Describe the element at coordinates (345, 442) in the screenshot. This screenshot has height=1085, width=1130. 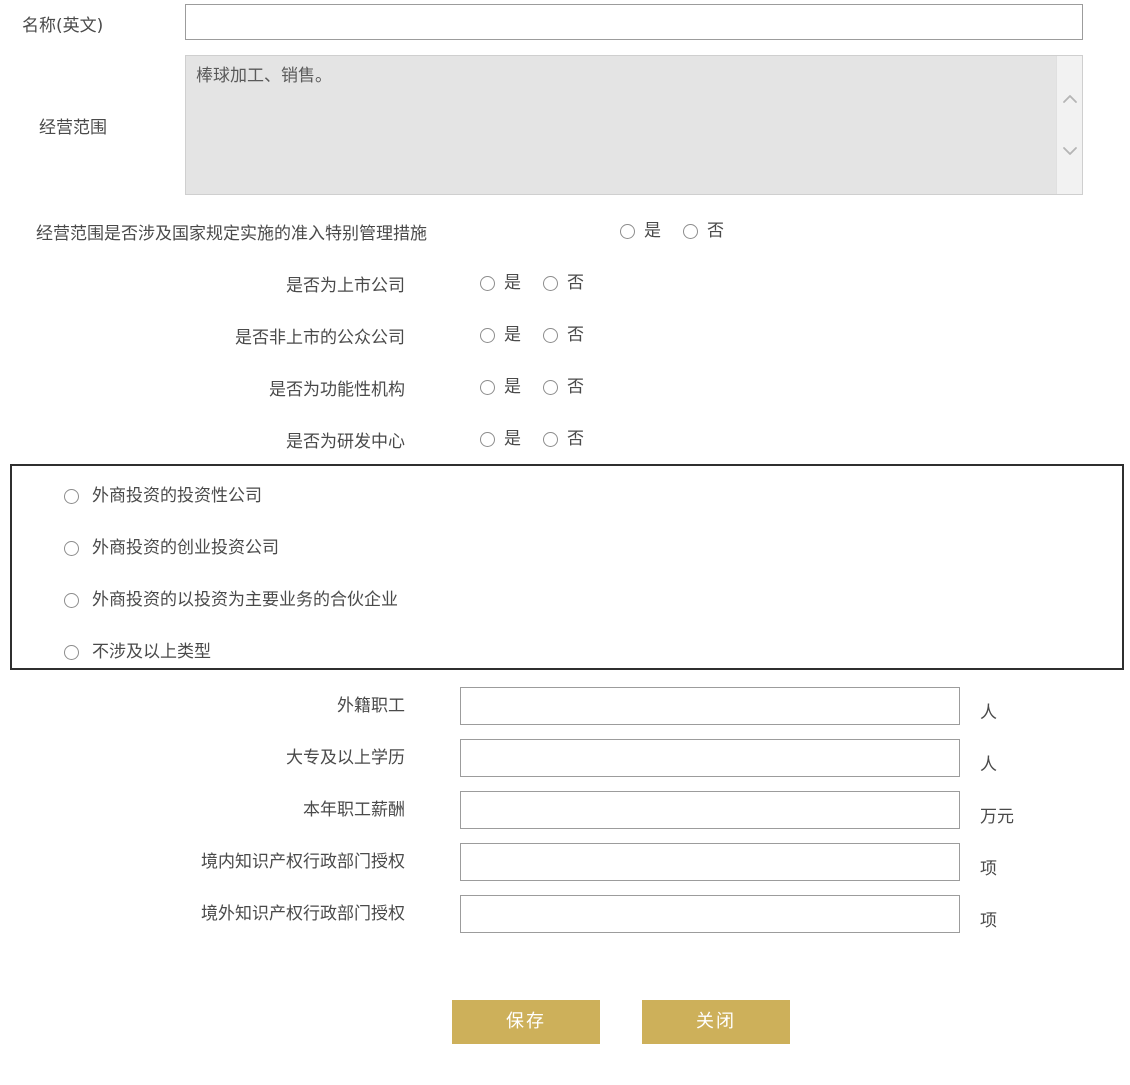
I see `question-label-rd-center: 是否为研发中心` at that location.